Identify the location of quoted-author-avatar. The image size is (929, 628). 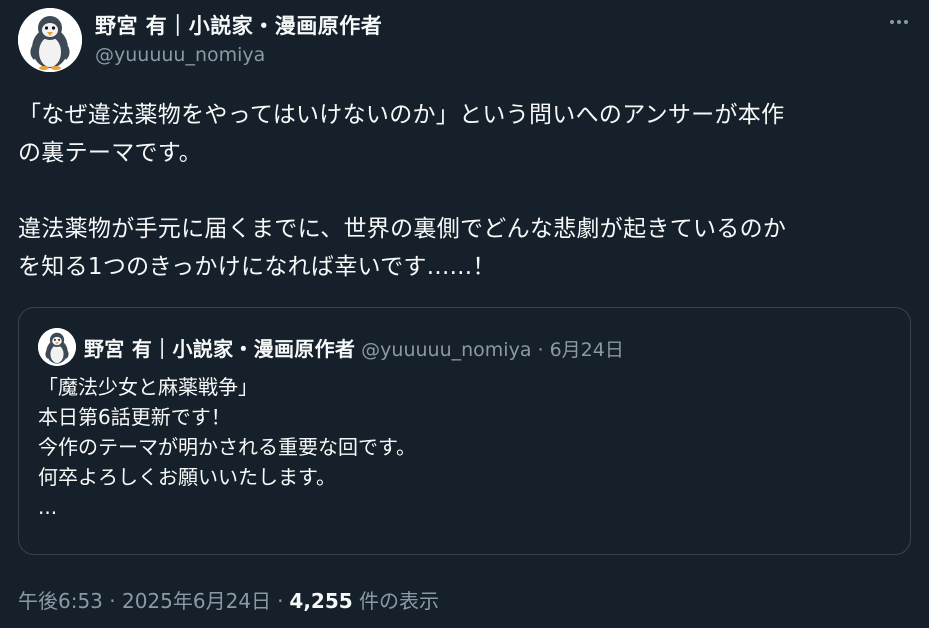
(57, 347).